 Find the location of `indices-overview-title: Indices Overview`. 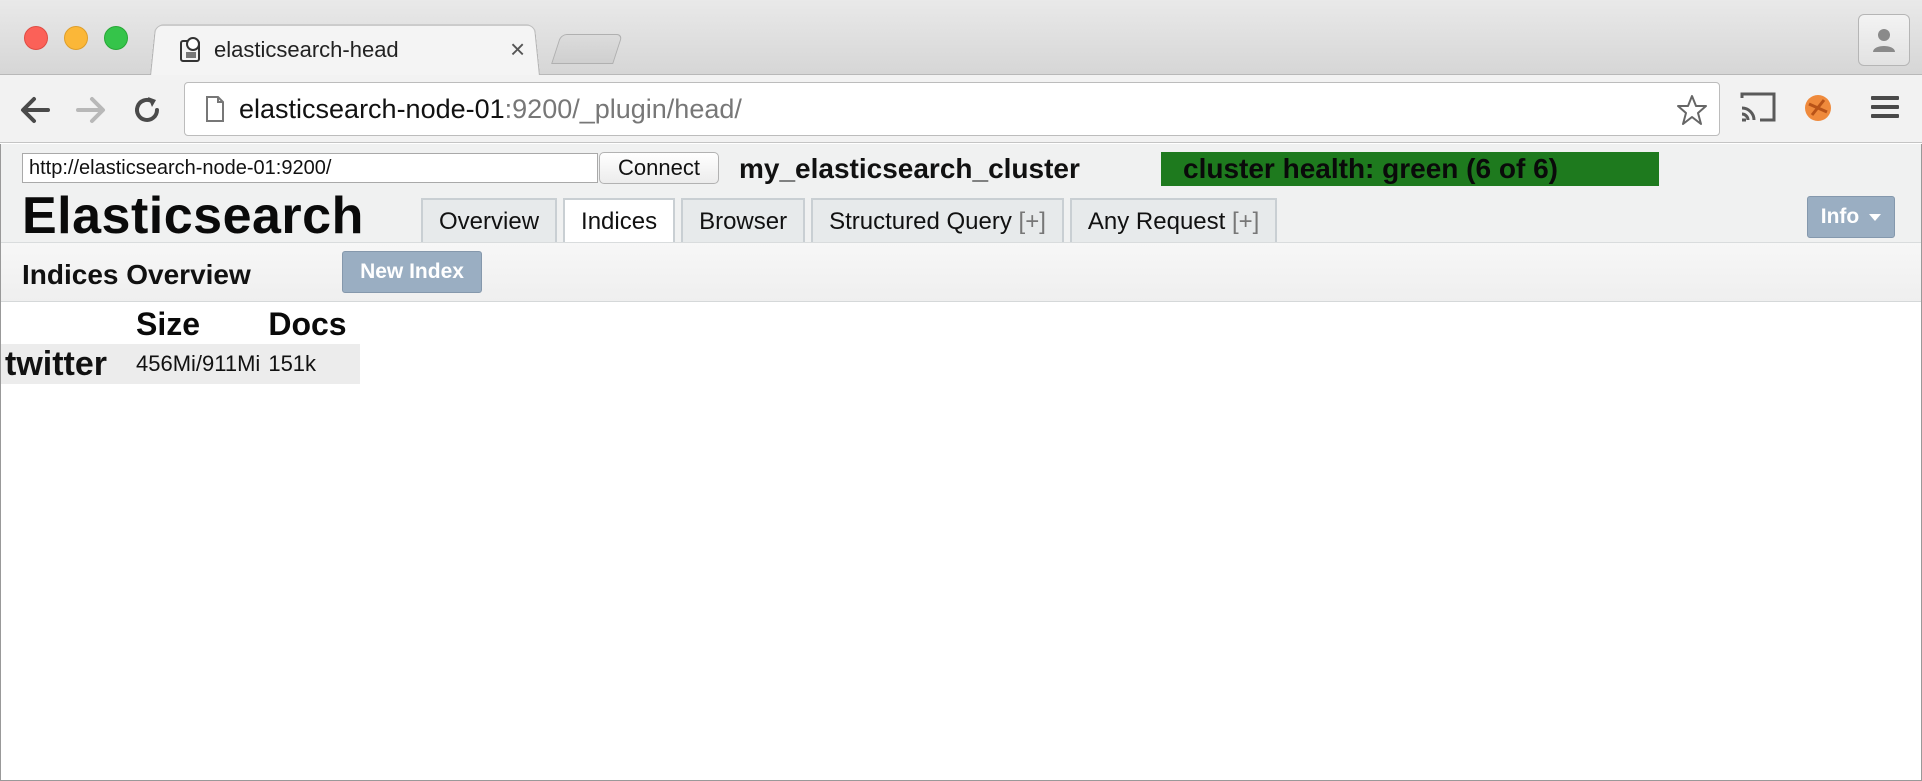

indices-overview-title: Indices Overview is located at coordinates (136, 274).